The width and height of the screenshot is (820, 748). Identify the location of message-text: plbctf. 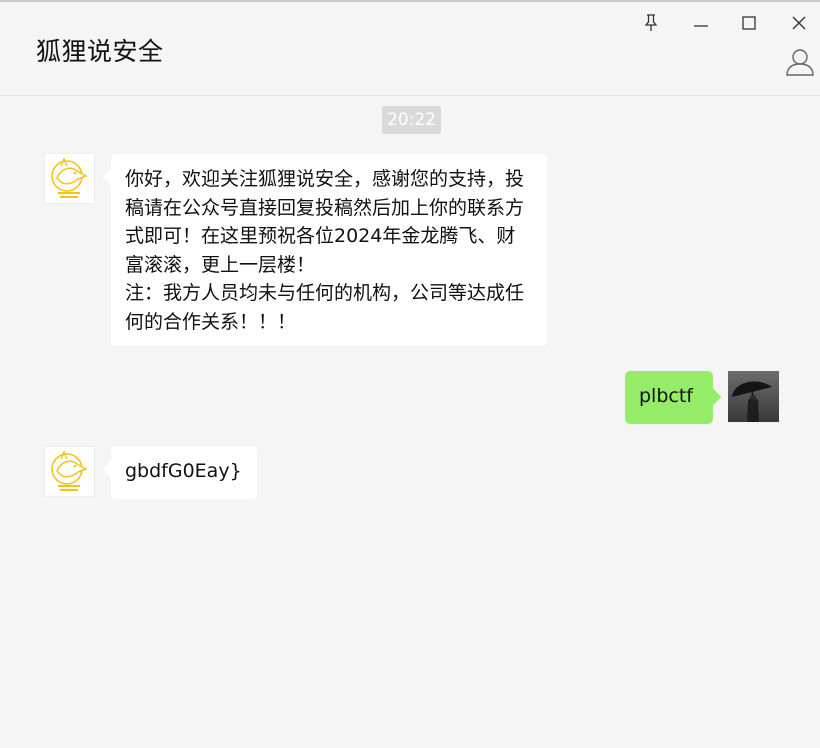
(666, 396).